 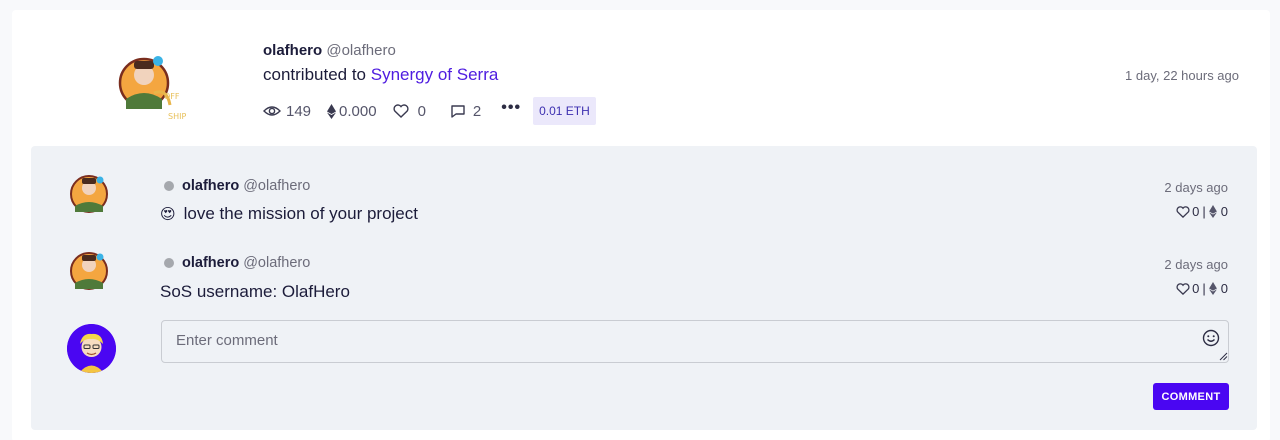 I want to click on post-action-text: contributed to, so click(x=315, y=74).